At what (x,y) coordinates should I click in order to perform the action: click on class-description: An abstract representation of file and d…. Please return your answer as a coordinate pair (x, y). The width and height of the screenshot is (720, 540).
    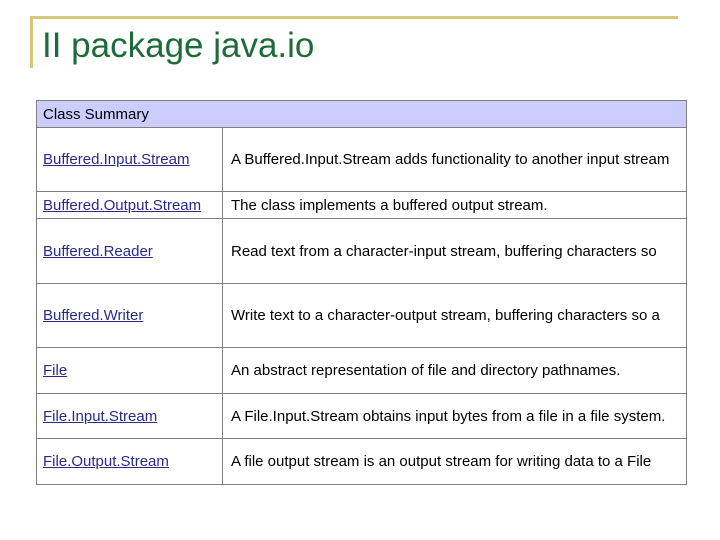
    Looking at the image, I should click on (454, 370).